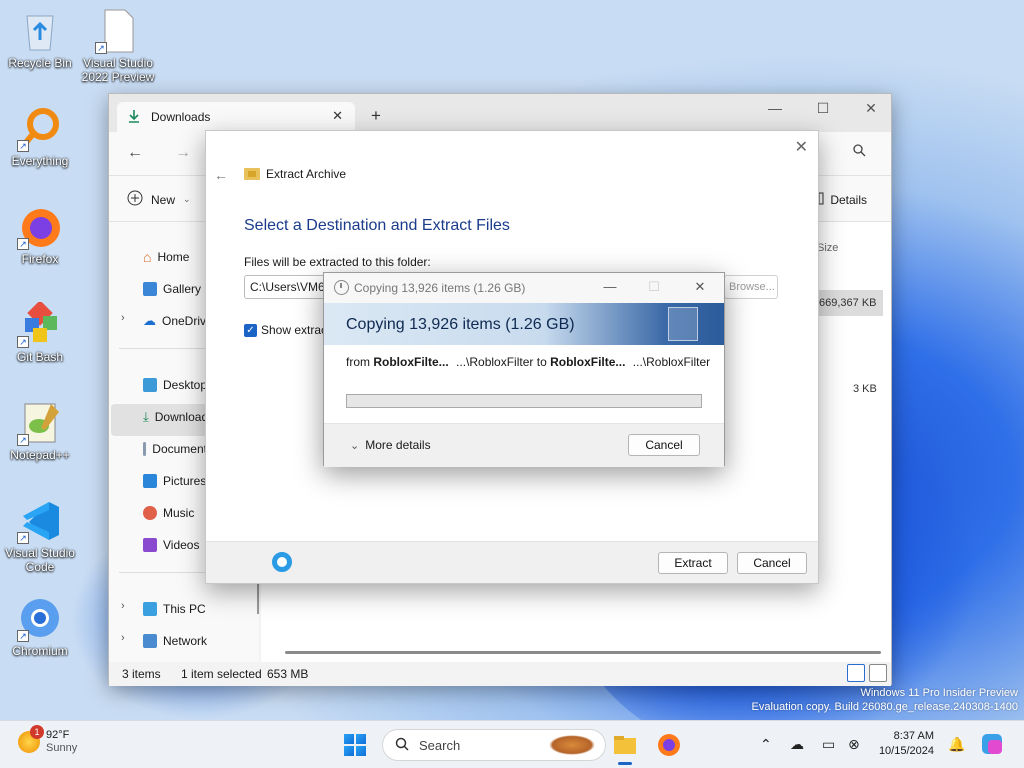 The width and height of the screenshot is (1024, 768). What do you see at coordinates (40, 31) in the screenshot?
I see `recycle-bin-icon` at bounding box center [40, 31].